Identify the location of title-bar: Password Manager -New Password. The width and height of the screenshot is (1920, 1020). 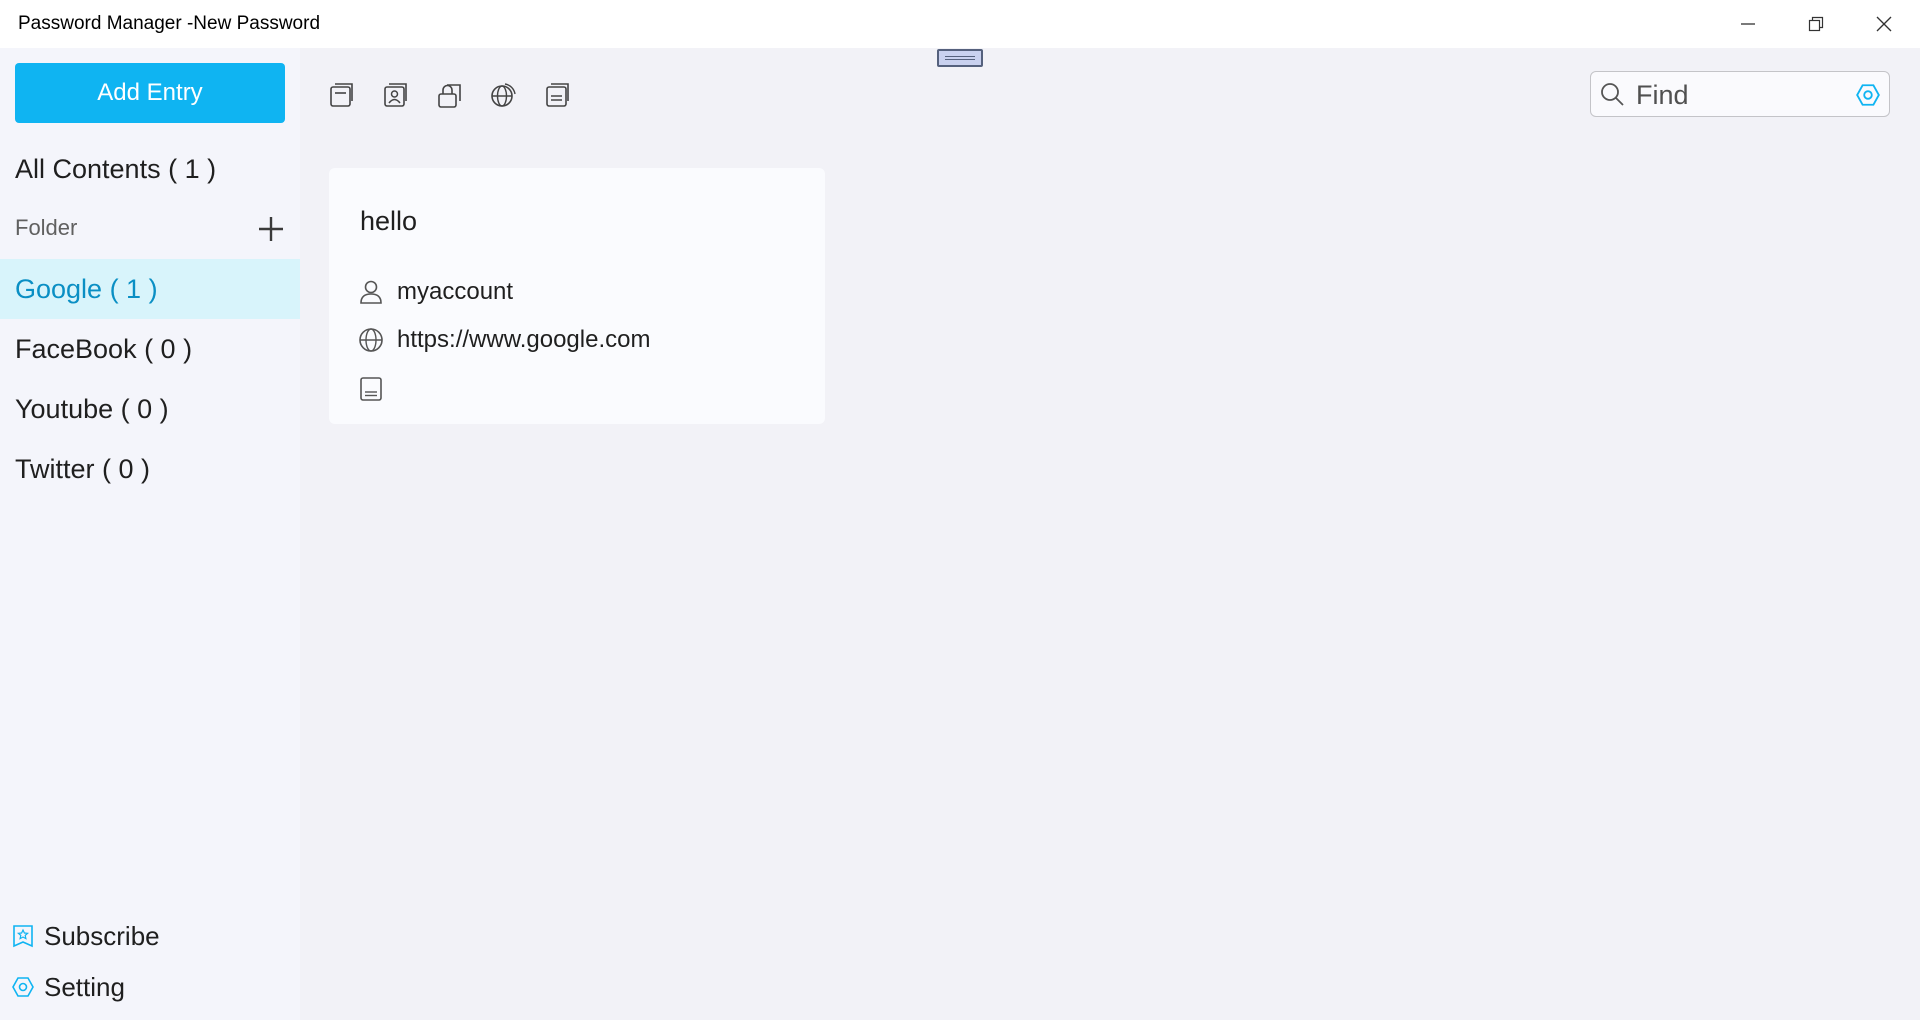
(960, 24).